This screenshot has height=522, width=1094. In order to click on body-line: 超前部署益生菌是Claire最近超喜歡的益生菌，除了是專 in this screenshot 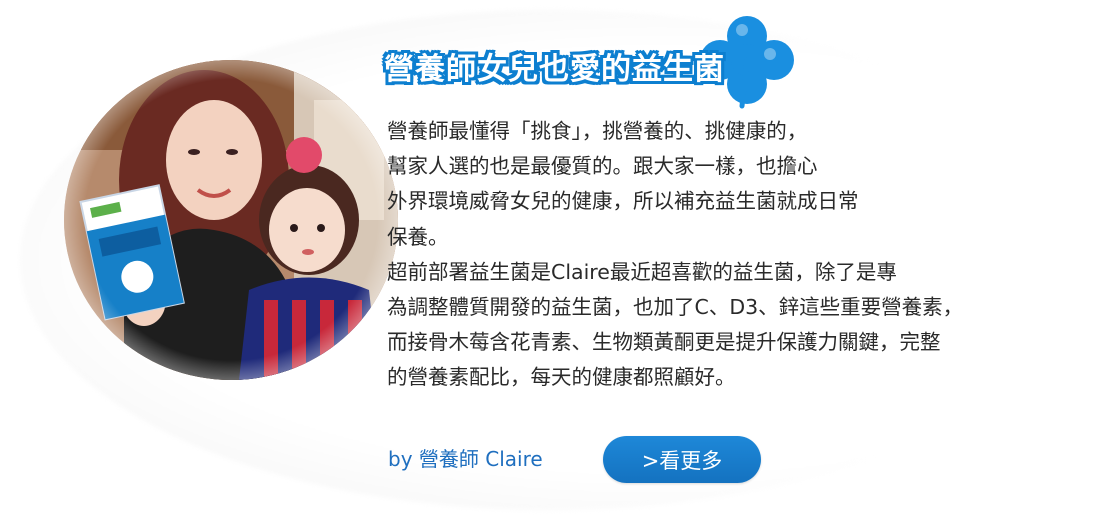, I will do `click(642, 271)`.